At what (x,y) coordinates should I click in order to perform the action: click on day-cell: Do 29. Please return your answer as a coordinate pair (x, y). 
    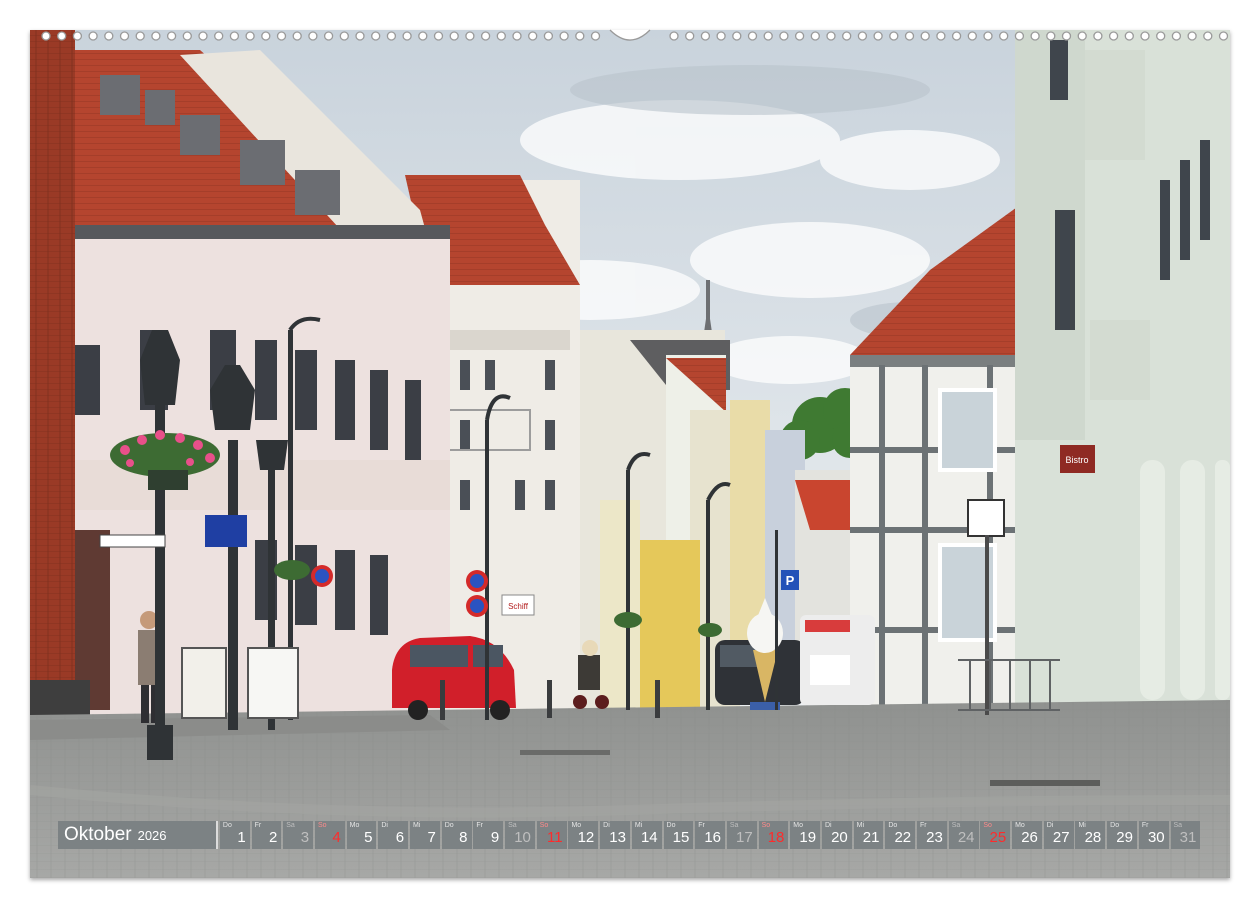
    Looking at the image, I should click on (1122, 835).